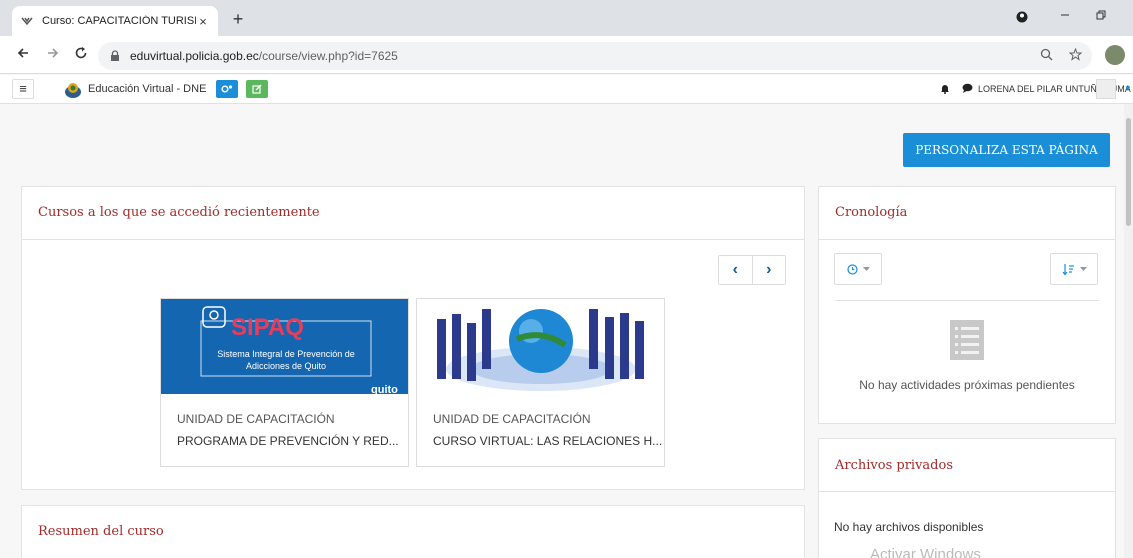  I want to click on edit-mode-button, so click(257, 89).